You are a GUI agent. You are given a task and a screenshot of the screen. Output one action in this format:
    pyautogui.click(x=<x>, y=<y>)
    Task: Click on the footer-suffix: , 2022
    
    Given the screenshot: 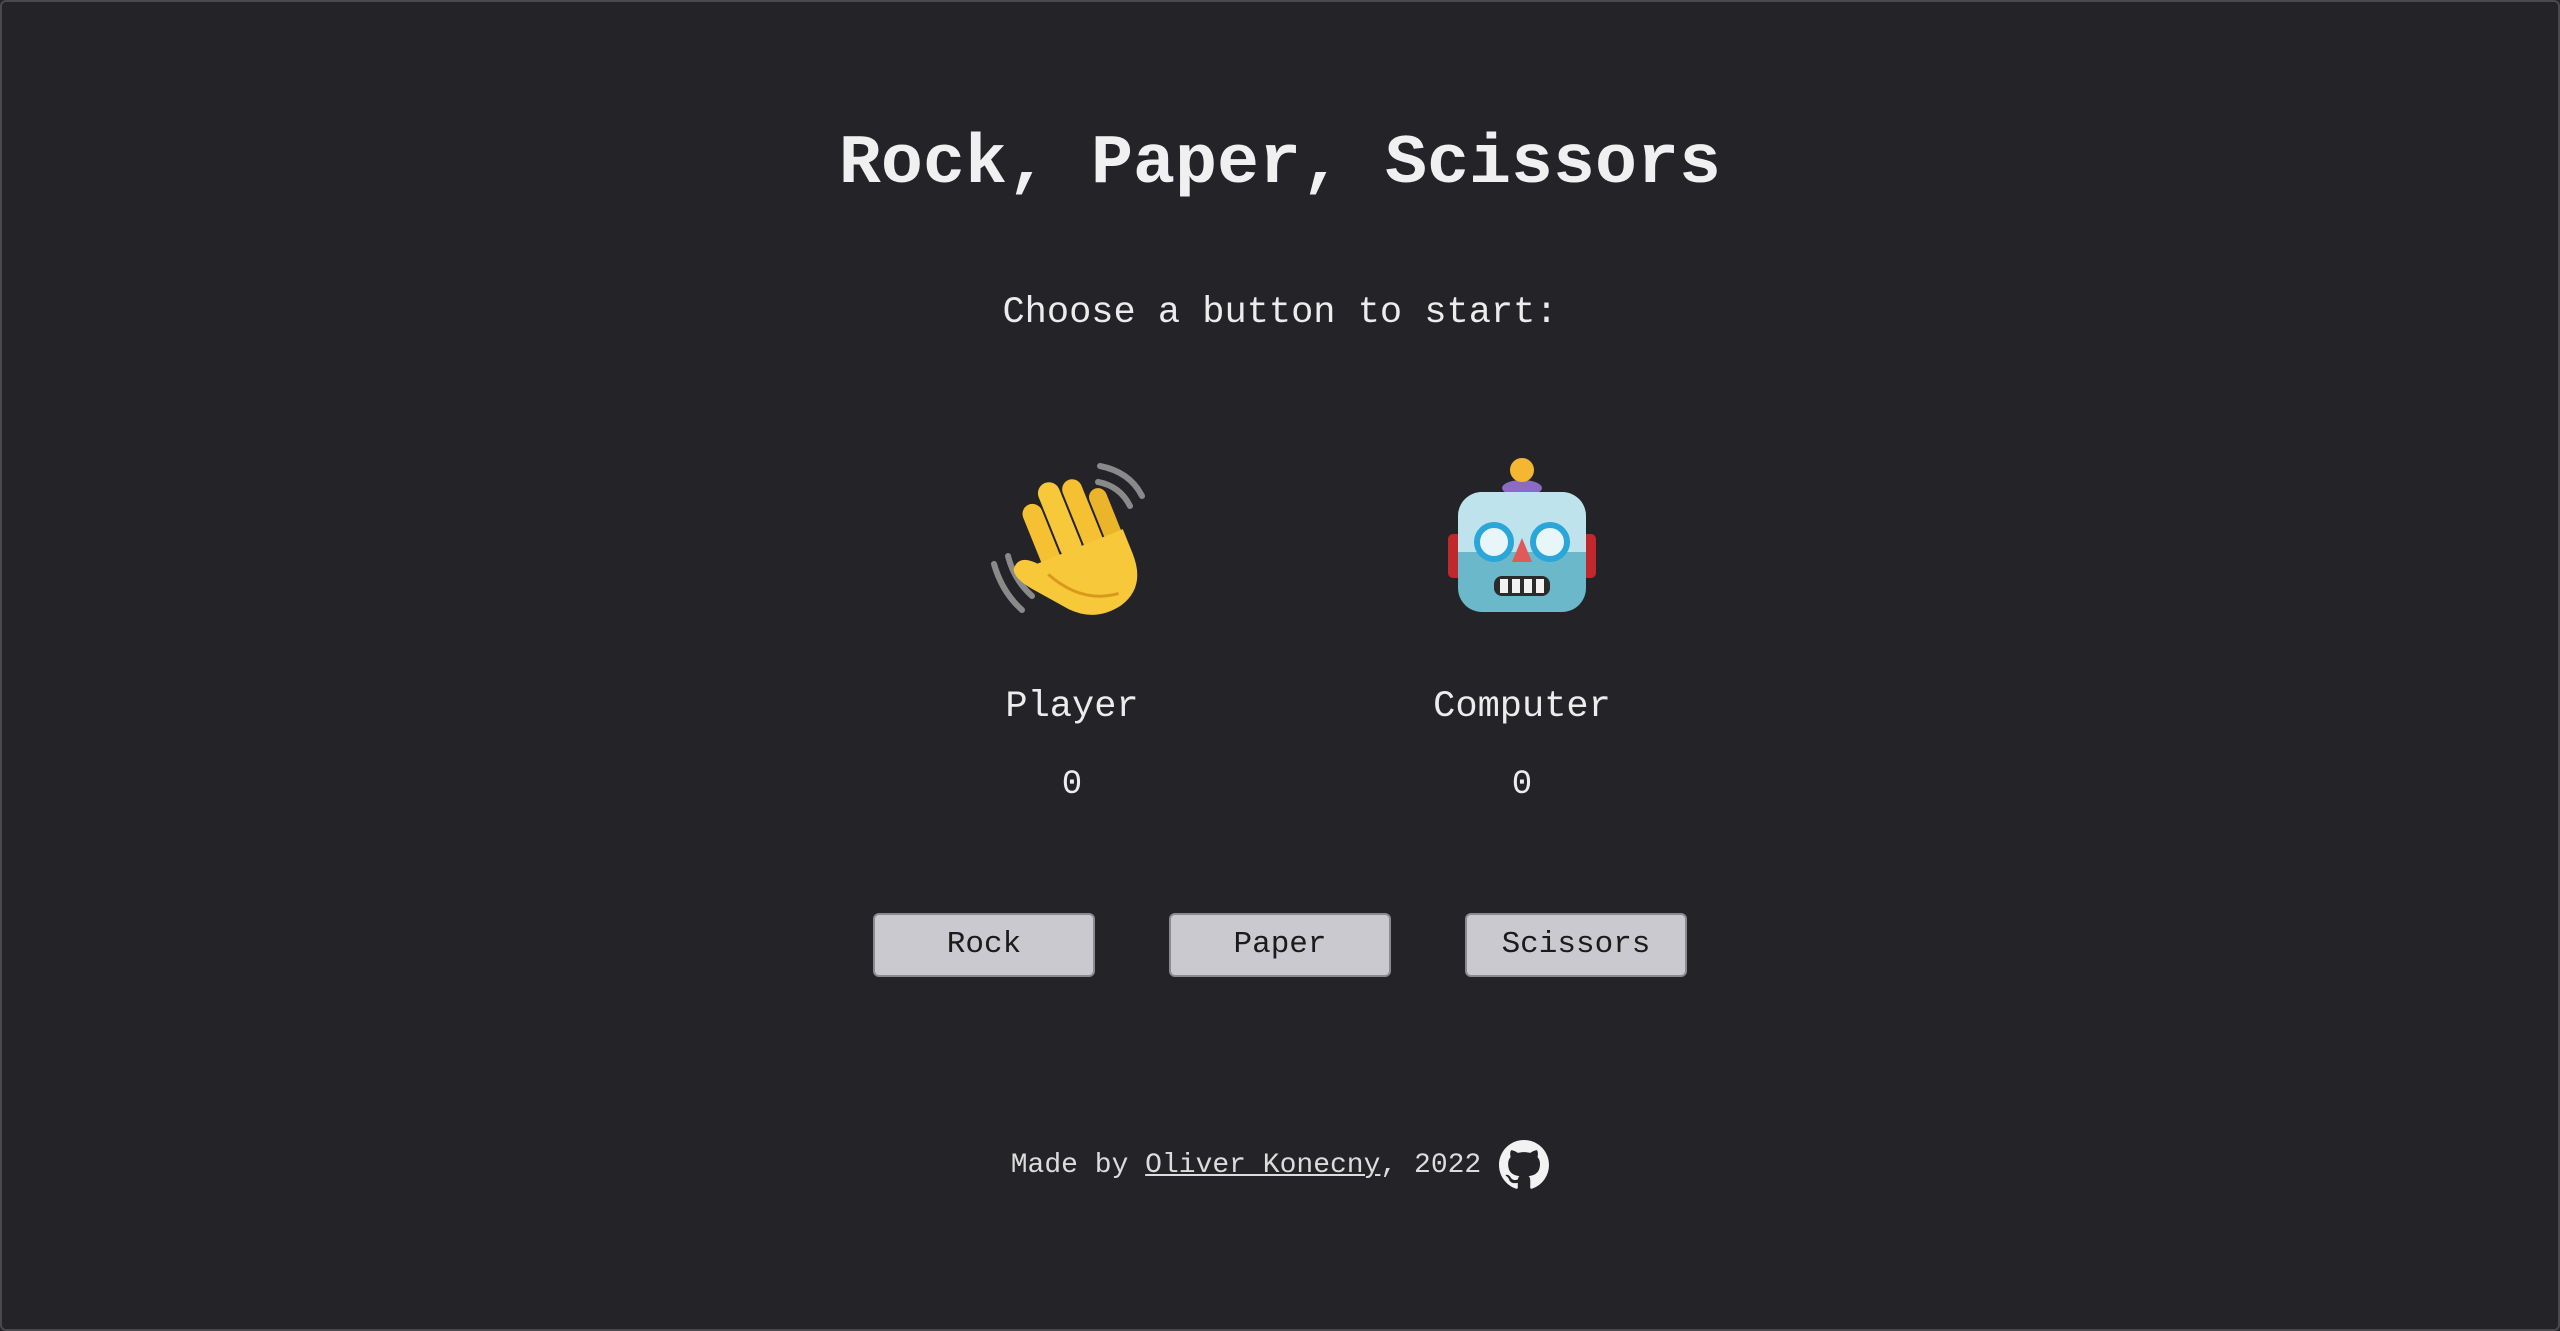 What is the action you would take?
    pyautogui.click(x=1431, y=1165)
    